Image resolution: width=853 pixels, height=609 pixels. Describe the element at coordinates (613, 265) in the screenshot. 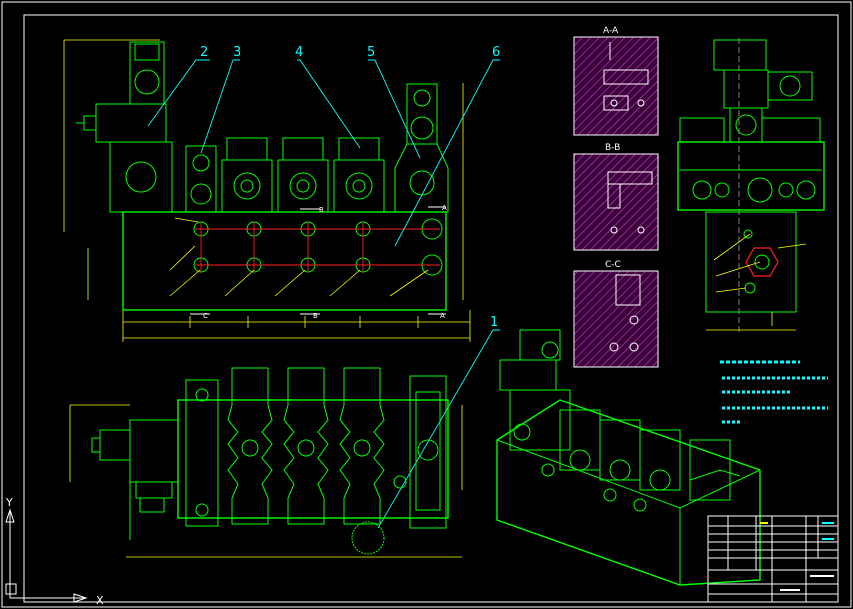

I see `section-label-cc: C-C` at that location.